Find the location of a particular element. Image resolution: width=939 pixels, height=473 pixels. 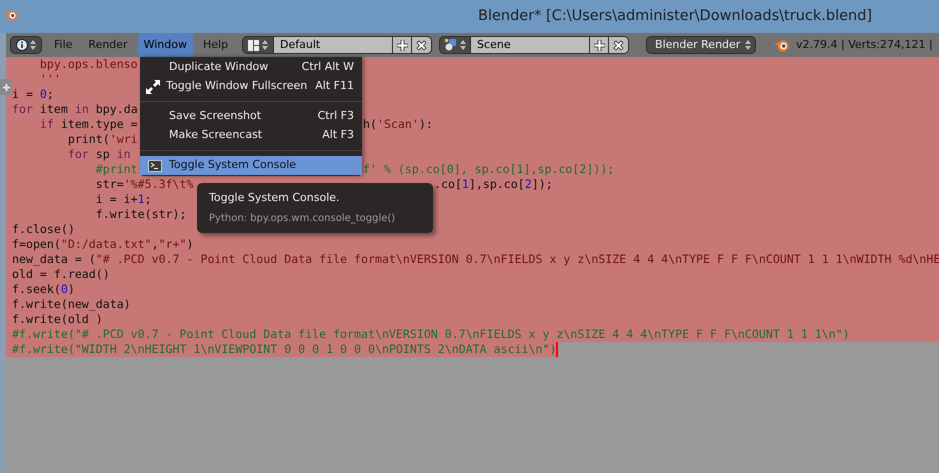

tooltip-title: Toggle System Console. is located at coordinates (275, 198).